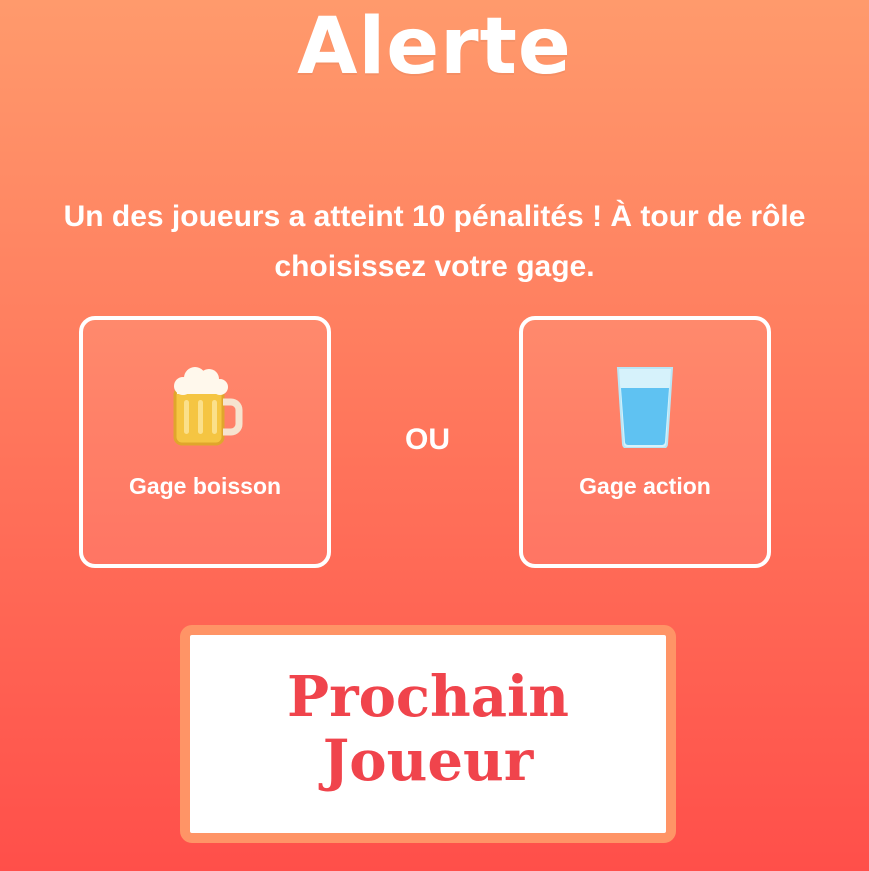 Image resolution: width=869 pixels, height=871 pixels. I want to click on water-glass-icon, so click(645, 407).